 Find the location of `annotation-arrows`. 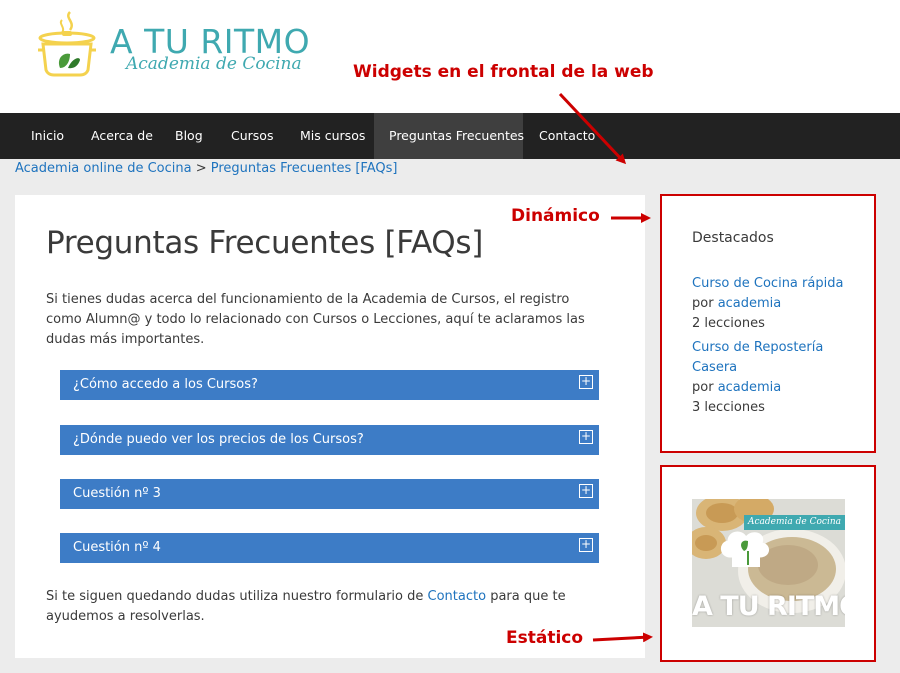

annotation-arrows is located at coordinates (605, 367).